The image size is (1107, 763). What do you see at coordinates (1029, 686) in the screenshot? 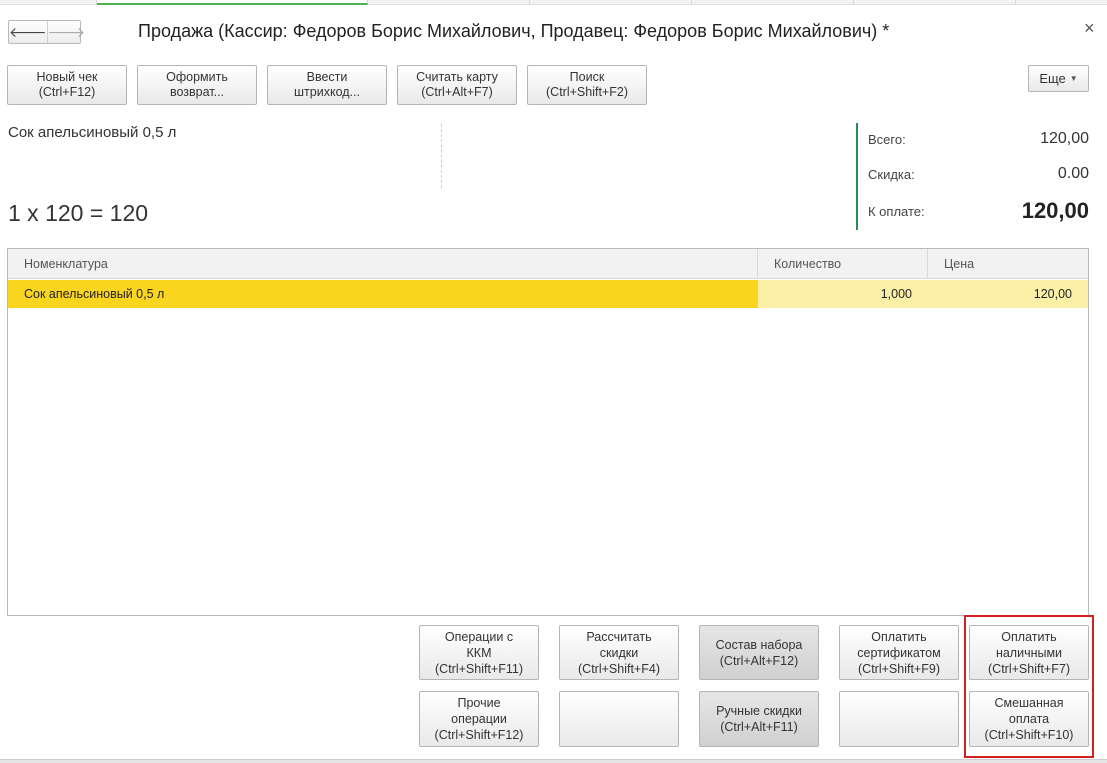
I see `payment-highlight-box` at bounding box center [1029, 686].